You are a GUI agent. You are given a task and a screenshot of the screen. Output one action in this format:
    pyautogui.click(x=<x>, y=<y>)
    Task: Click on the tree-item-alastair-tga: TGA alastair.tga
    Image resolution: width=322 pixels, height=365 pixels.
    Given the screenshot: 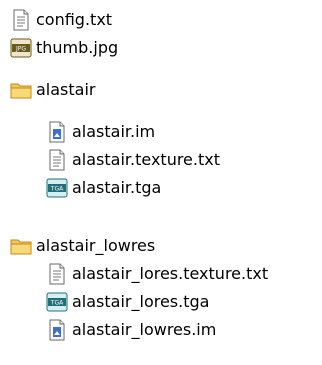 What is the action you would take?
    pyautogui.click(x=103, y=188)
    